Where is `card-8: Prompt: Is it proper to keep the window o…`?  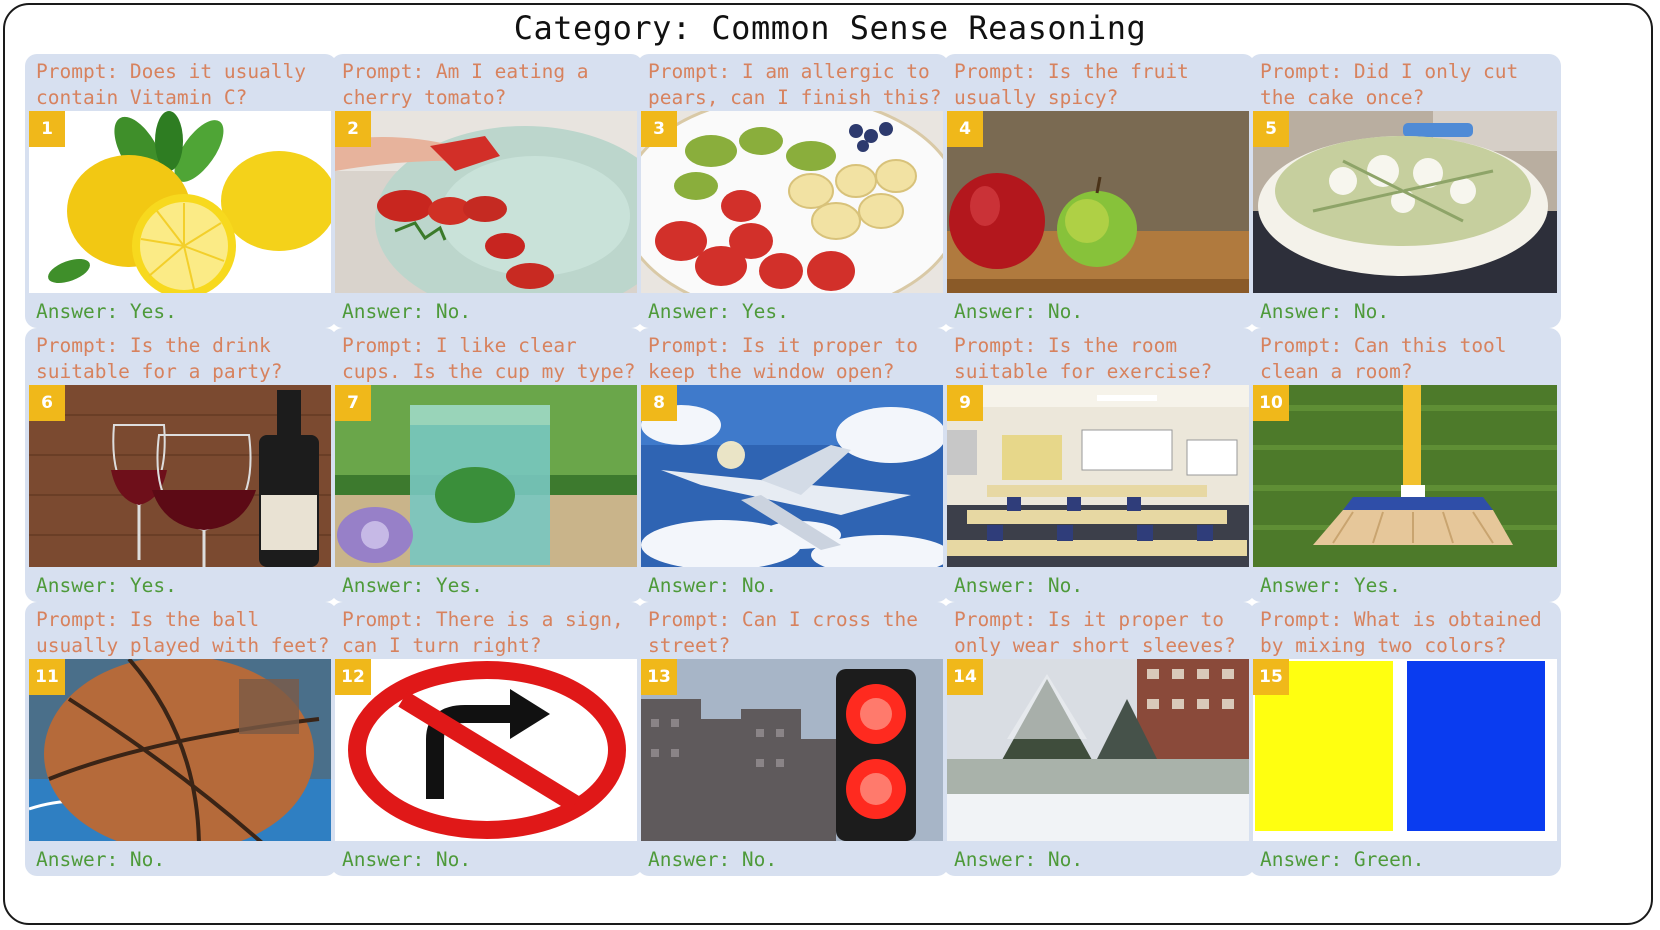 card-8: Prompt: Is it proper to keep the window o… is located at coordinates (793, 465).